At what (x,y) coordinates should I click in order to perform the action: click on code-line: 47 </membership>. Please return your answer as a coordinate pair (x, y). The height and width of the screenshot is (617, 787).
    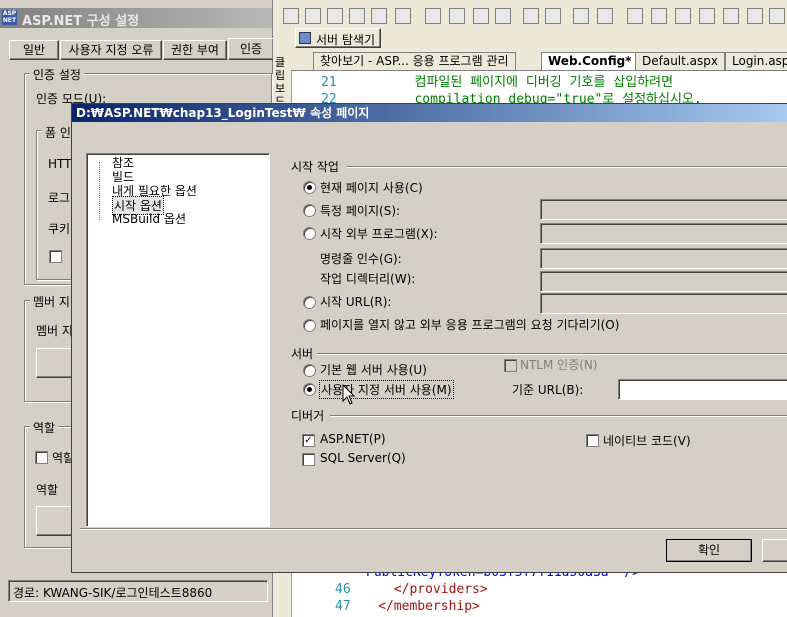
    Looking at the image, I should click on (407, 606).